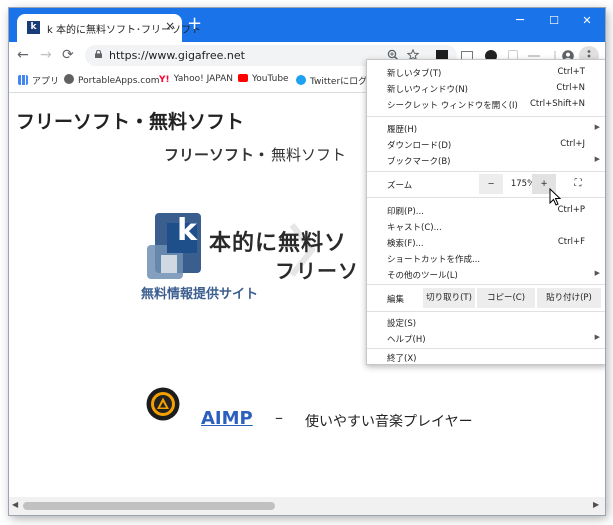 The image size is (613, 525). What do you see at coordinates (130, 122) in the screenshot?
I see `page-title: フリーソフト・無料ソフト` at bounding box center [130, 122].